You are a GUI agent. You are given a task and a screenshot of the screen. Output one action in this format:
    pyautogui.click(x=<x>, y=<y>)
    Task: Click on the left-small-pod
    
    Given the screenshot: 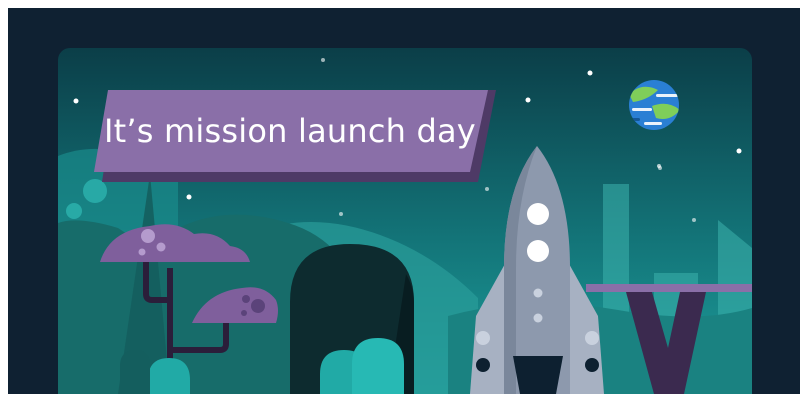 What is the action you would take?
    pyautogui.click(x=135, y=372)
    